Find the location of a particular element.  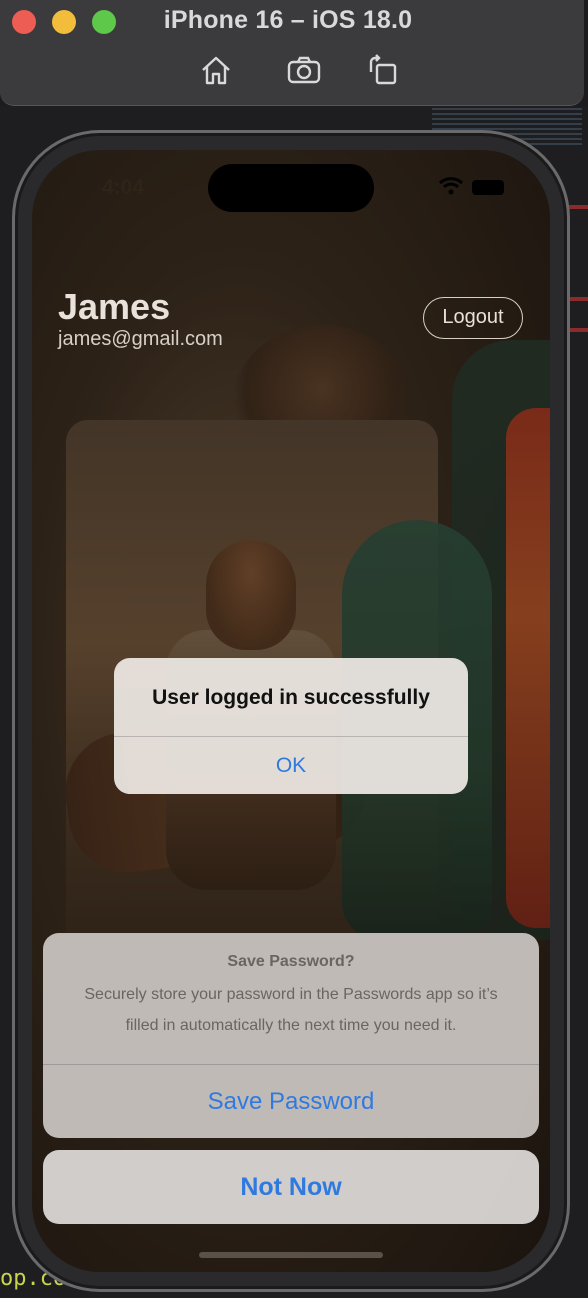

not-now-button: Not Now is located at coordinates (291, 1187).